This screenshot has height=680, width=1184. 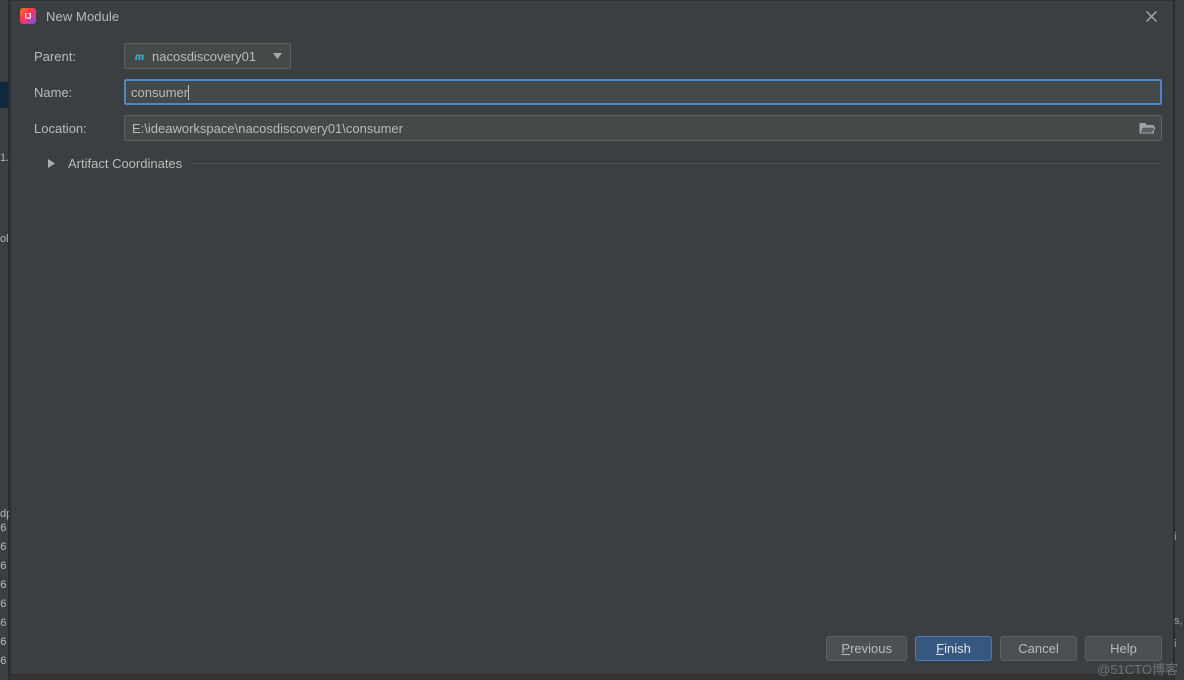 What do you see at coordinates (28, 16) in the screenshot?
I see `intellij-idea-logo-icon` at bounding box center [28, 16].